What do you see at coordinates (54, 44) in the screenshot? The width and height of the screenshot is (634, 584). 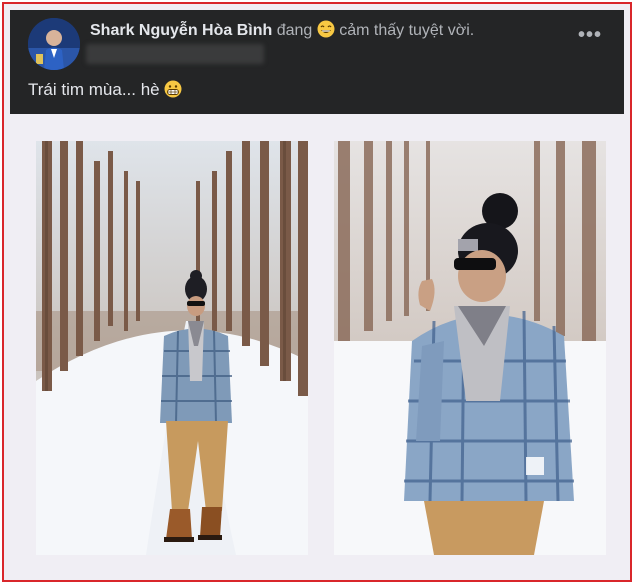 I see `avatar` at bounding box center [54, 44].